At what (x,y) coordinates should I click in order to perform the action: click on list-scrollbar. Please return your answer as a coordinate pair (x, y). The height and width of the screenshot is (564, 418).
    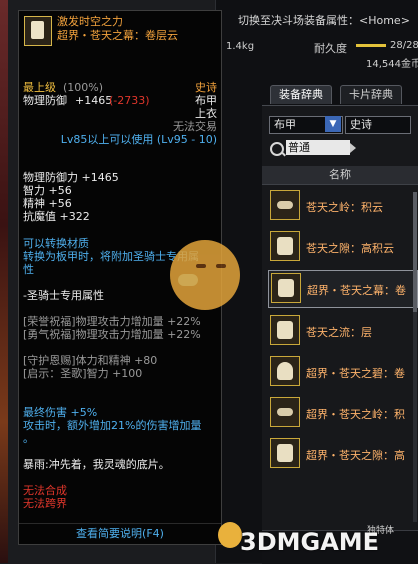
    Looking at the image, I should click on (415, 357).